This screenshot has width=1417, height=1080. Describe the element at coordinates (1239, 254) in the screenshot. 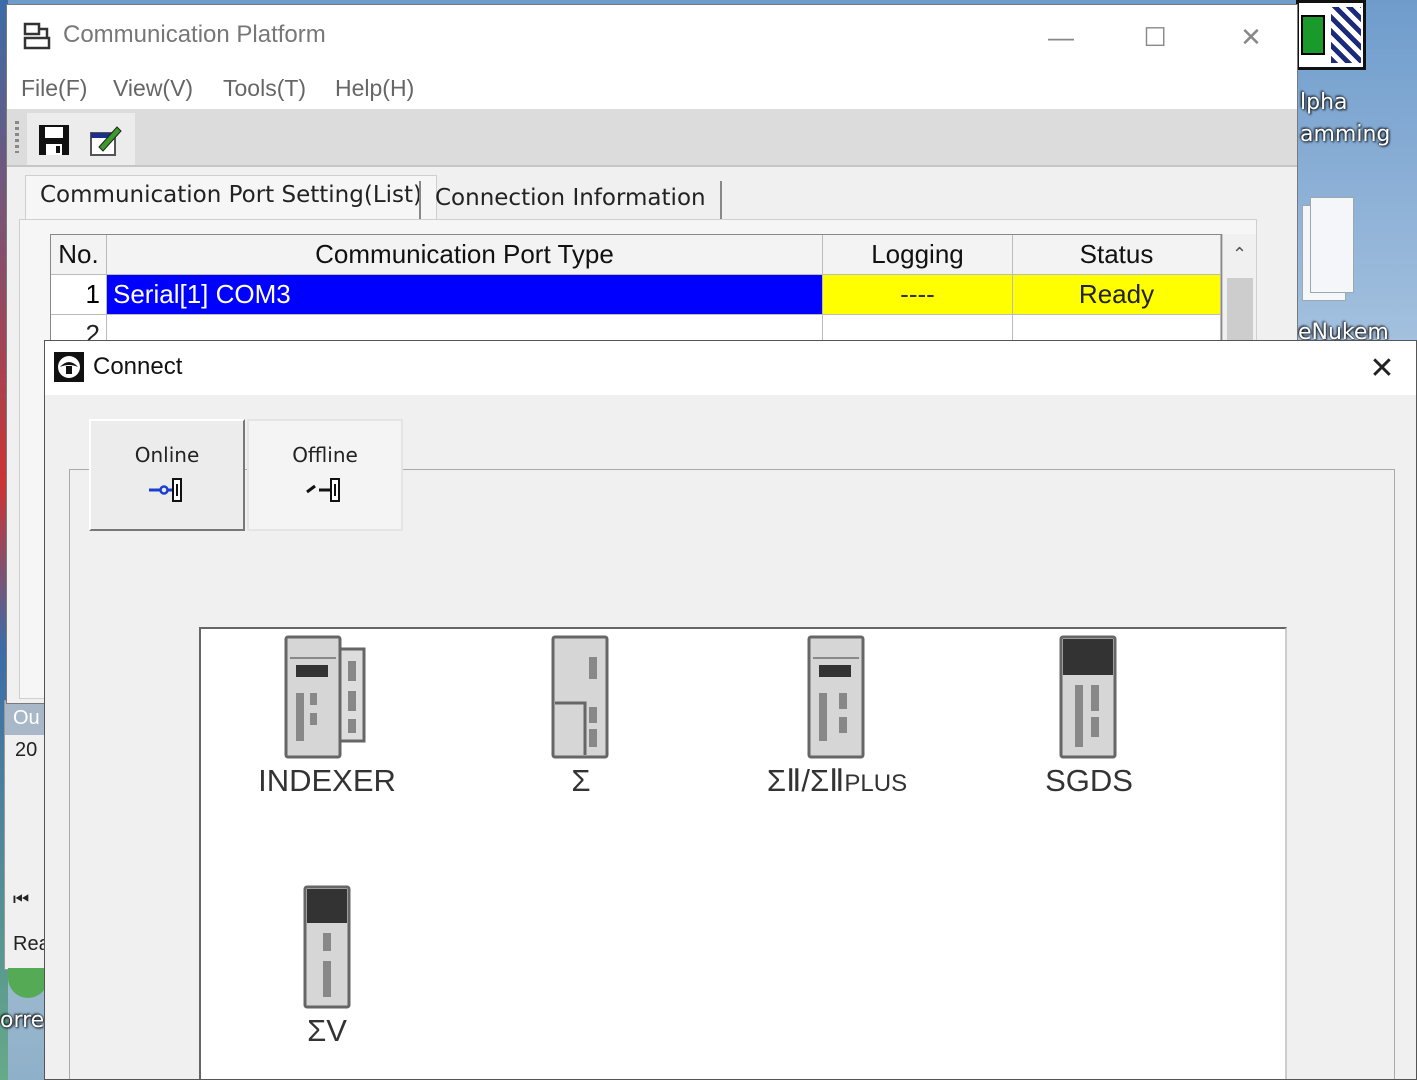

I see `scroll-up-icon: ⌃` at that location.